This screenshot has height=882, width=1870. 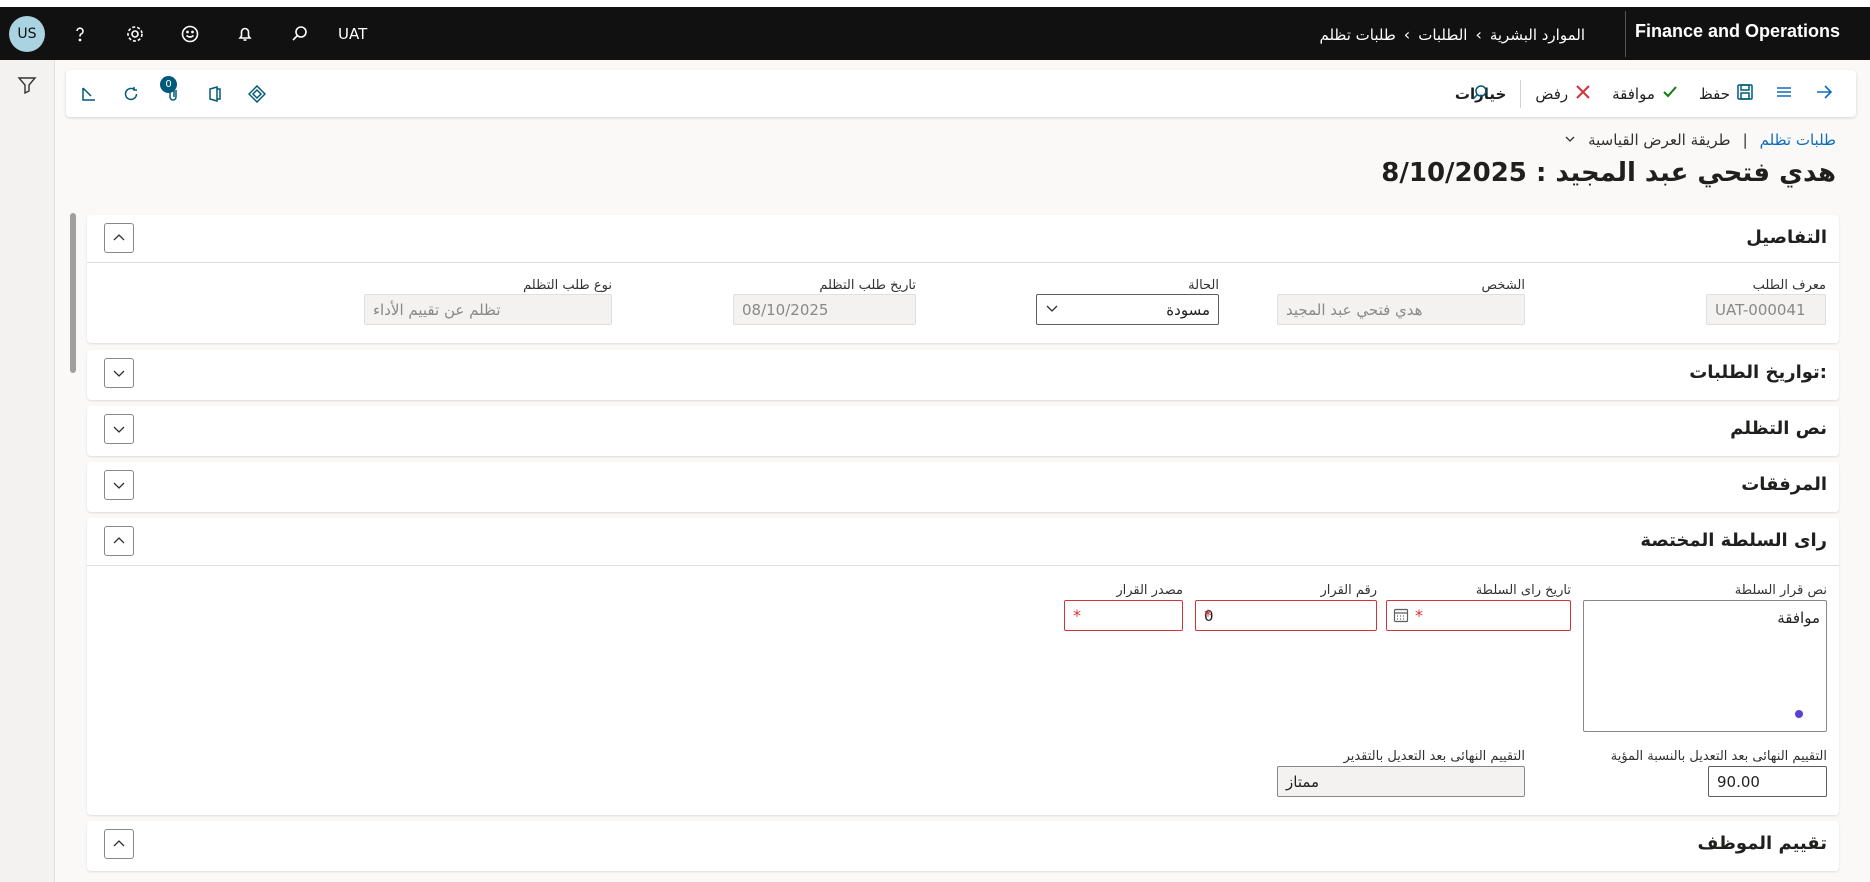 I want to click on grievance-type-field: نوع طلب التظلم تظلم عن تقييم الأداء, so click(x=488, y=308).